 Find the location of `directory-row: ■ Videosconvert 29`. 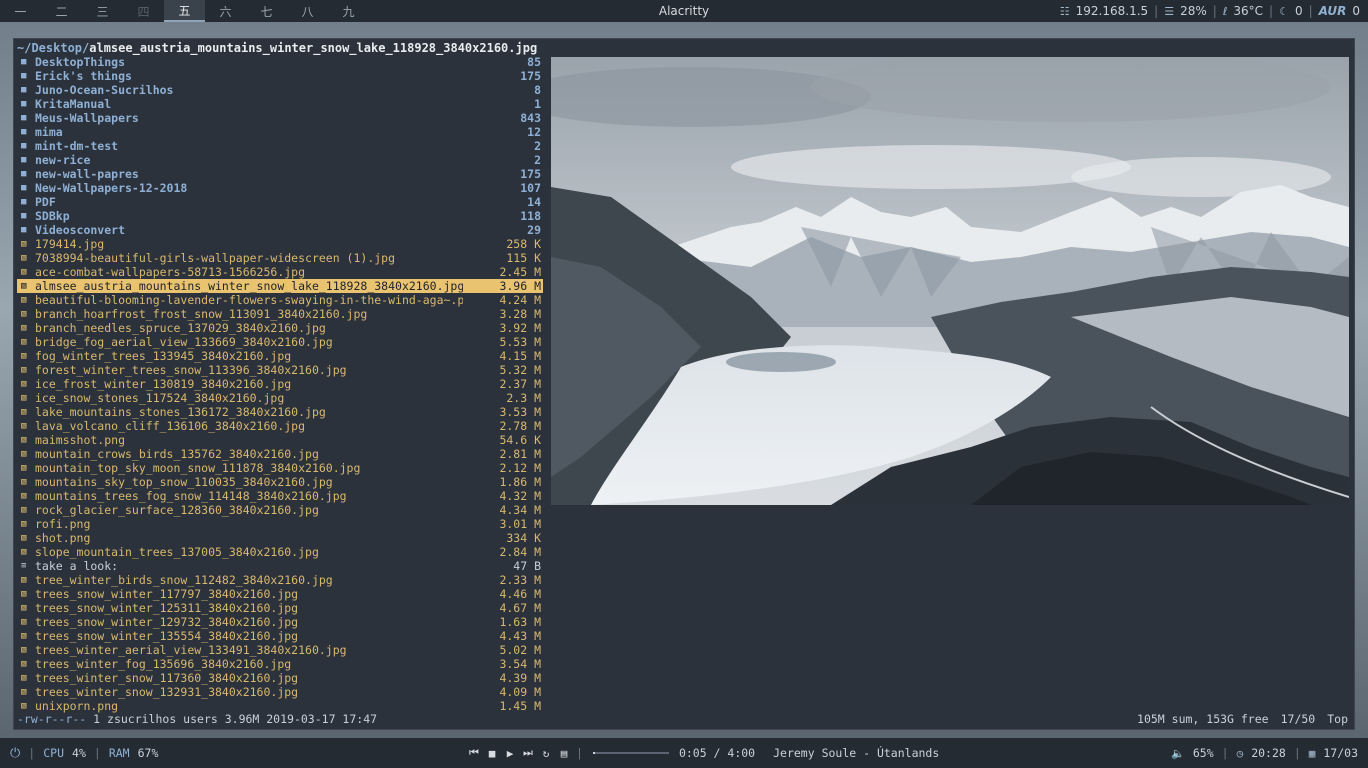

directory-row: ■ Videosconvert 29 is located at coordinates (280, 230).